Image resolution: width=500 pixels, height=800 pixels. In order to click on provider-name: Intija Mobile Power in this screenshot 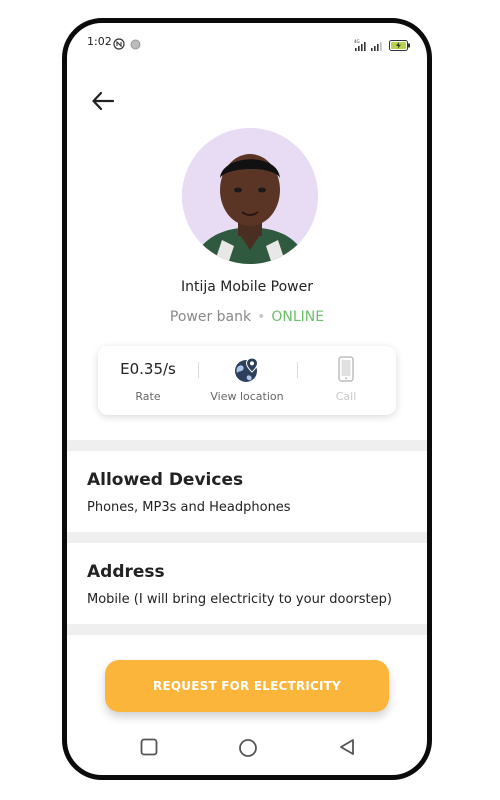, I will do `click(246, 287)`.